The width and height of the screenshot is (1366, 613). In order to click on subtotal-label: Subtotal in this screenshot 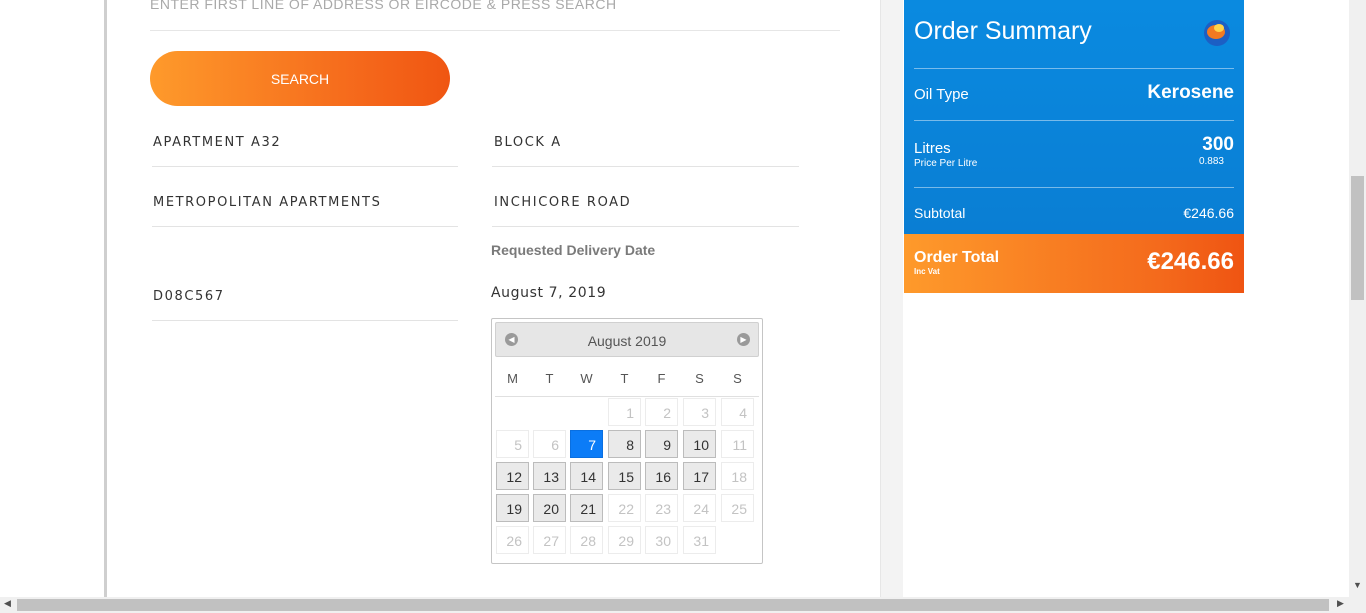, I will do `click(940, 213)`.